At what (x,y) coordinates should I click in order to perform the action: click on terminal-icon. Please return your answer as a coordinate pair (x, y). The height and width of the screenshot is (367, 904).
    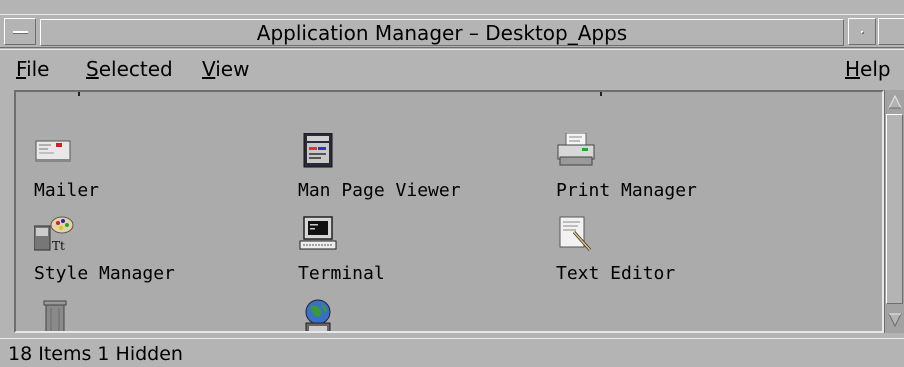
    Looking at the image, I should click on (318, 233).